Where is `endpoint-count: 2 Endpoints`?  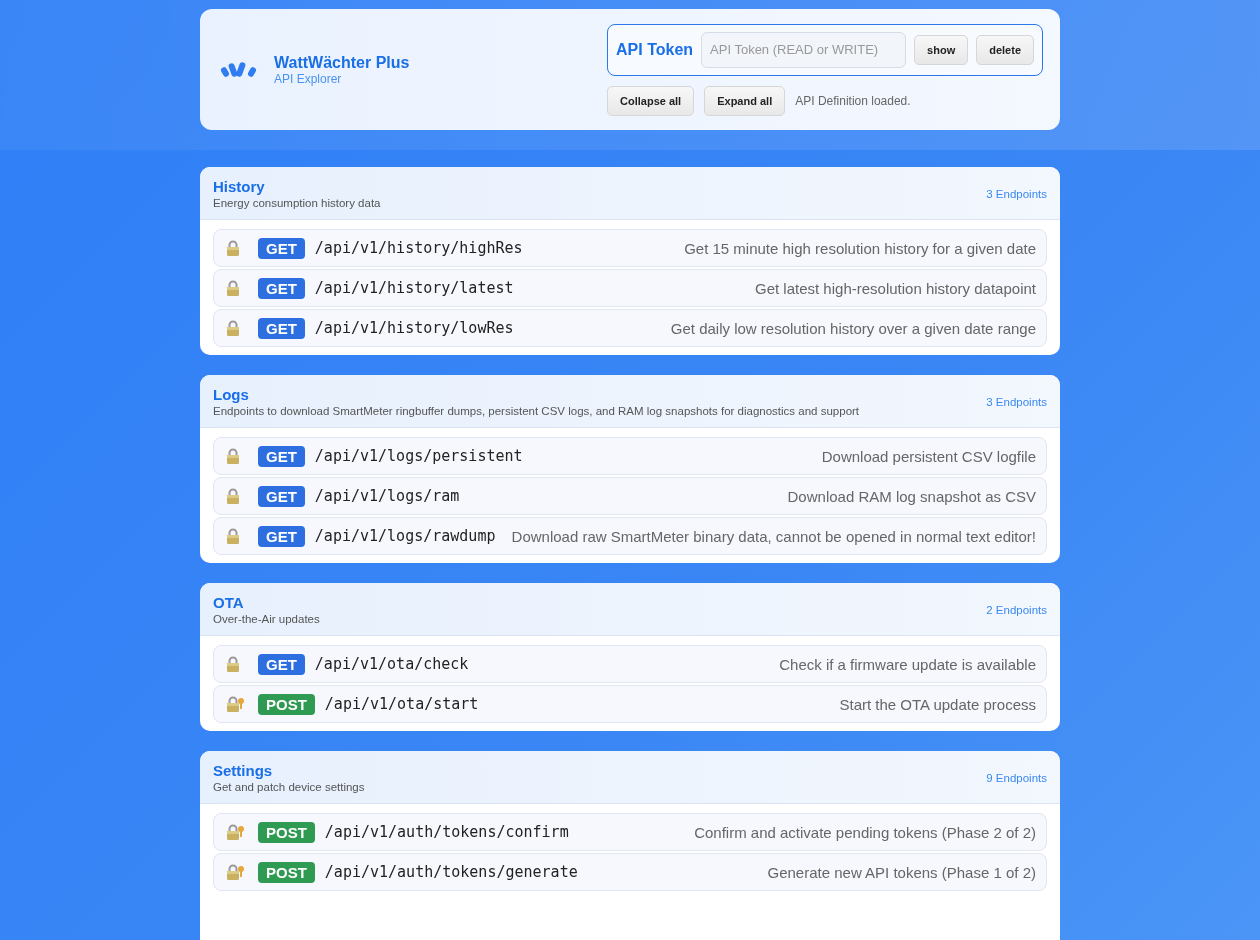
endpoint-count: 2 Endpoints is located at coordinates (1016, 609).